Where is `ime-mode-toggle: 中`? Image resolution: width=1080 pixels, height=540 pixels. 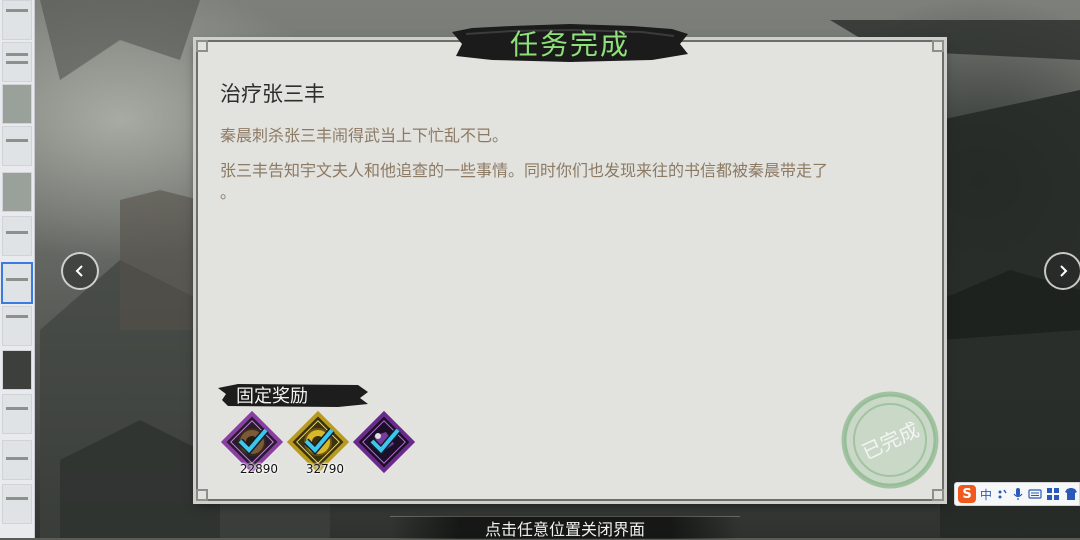 ime-mode-toggle: 中 is located at coordinates (986, 494).